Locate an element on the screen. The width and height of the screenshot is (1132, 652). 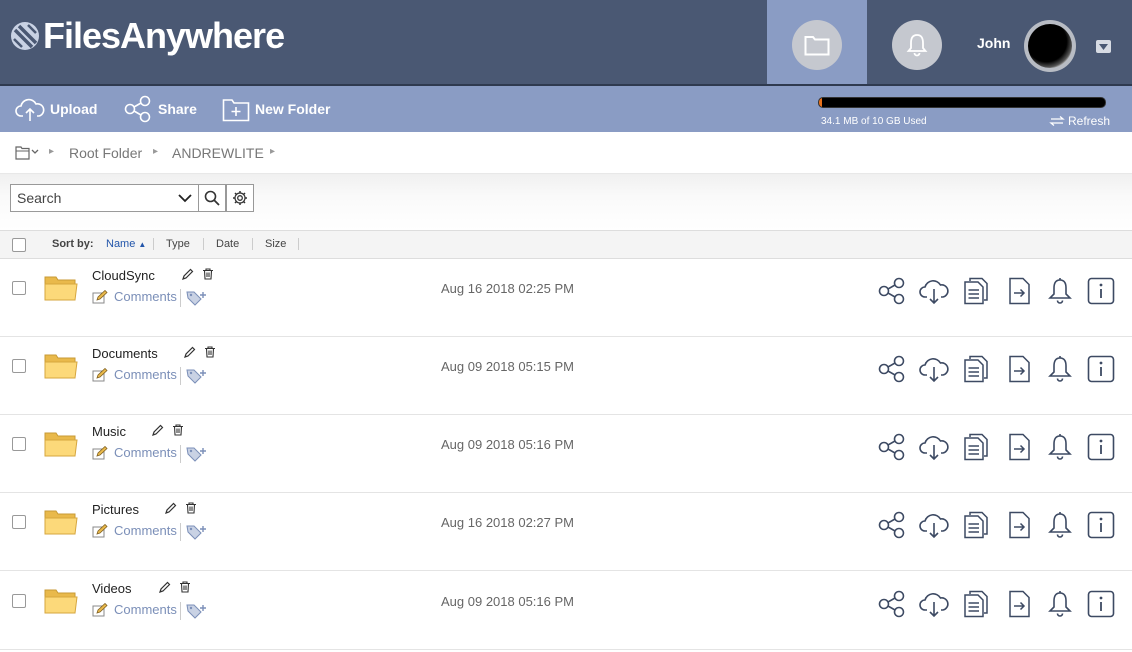
refresh-button: Refresh is located at coordinates (1079, 121).